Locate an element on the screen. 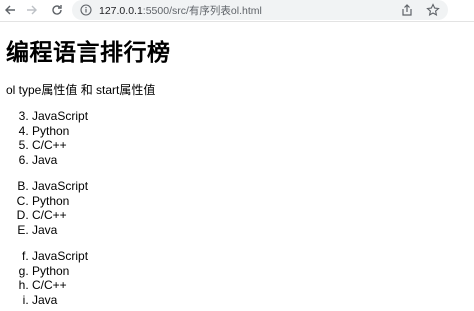 This screenshot has width=474, height=311. share-icon is located at coordinates (407, 10).